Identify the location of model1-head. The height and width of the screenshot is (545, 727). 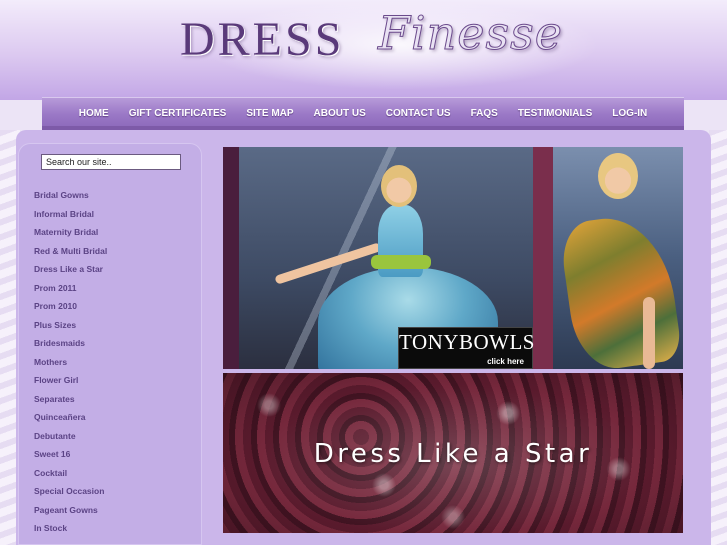
(399, 186).